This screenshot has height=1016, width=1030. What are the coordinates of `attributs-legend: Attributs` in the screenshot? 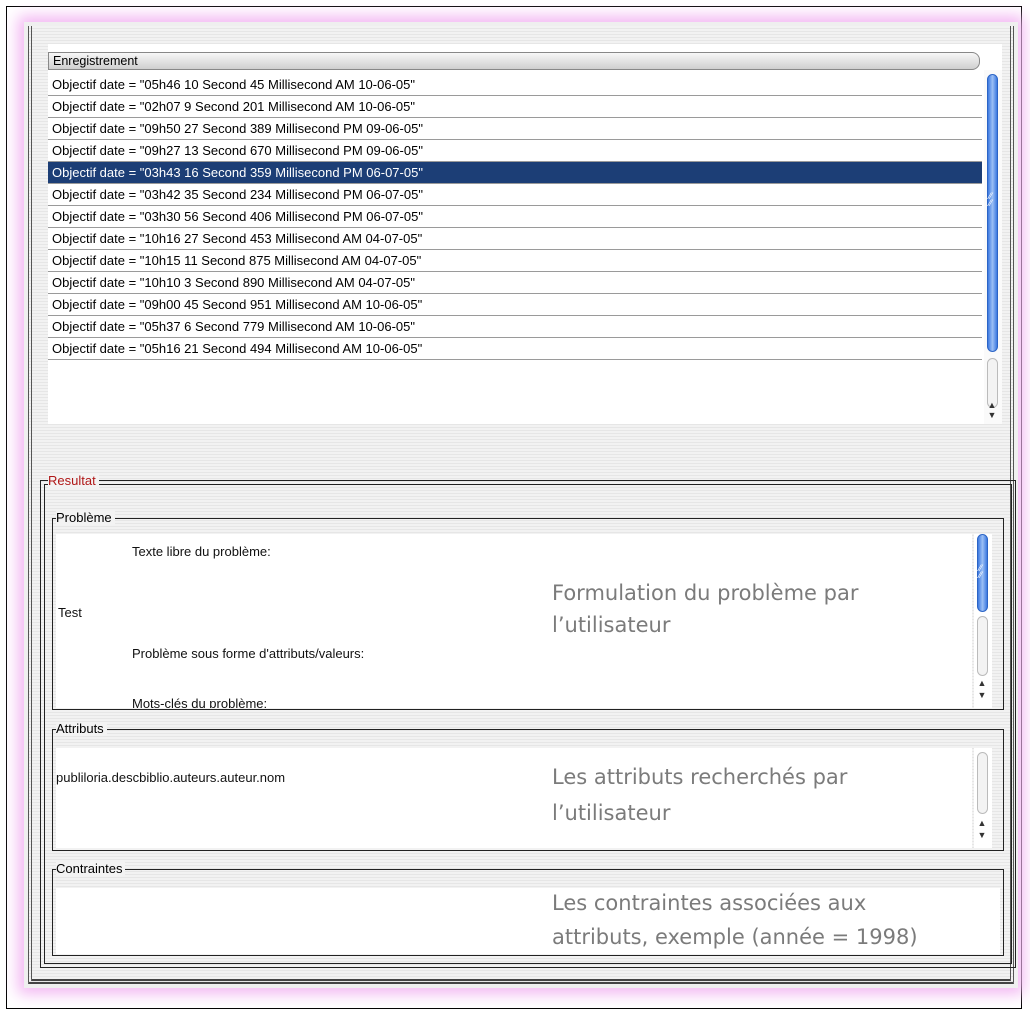 It's located at (81, 729).